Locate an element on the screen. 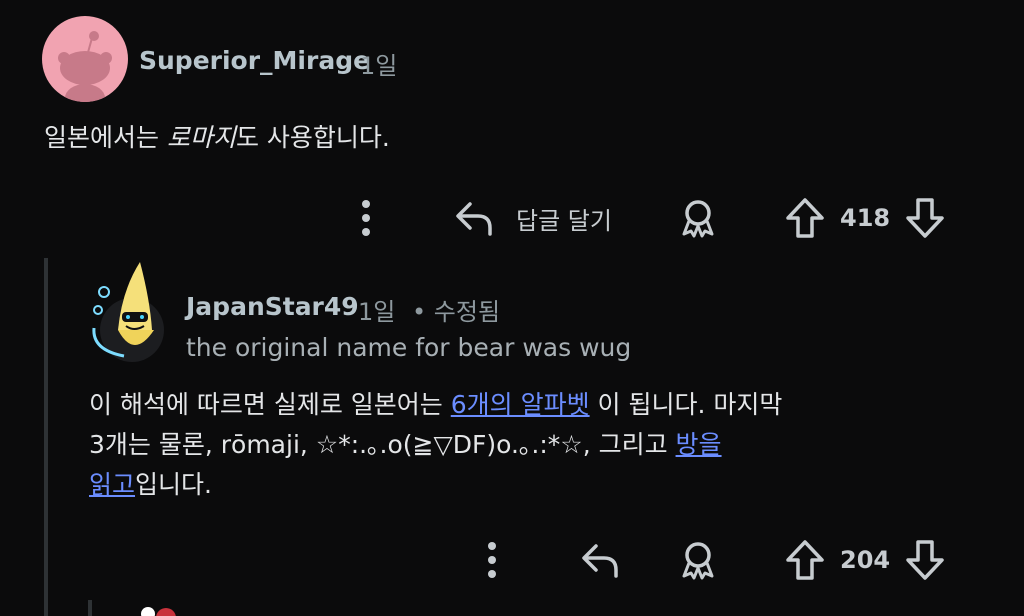 The height and width of the screenshot is (616, 1024). comment-text: 일본에서는 is located at coordinates (105, 137).